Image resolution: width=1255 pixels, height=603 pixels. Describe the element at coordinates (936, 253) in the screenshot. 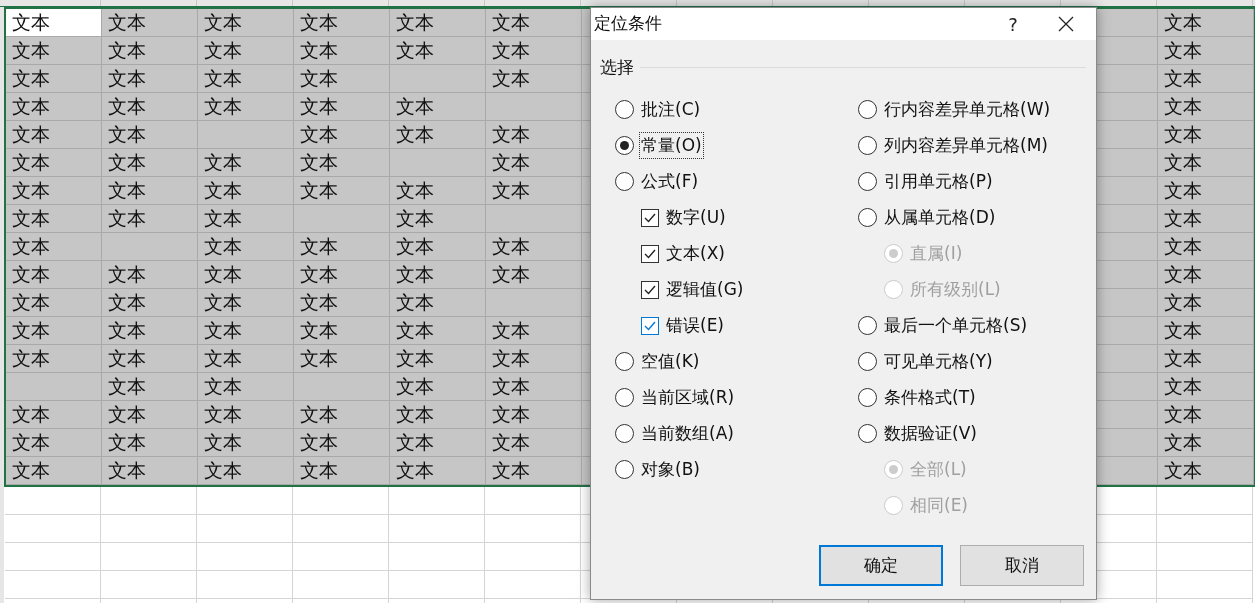

I see `option-label: 直属(I)` at that location.